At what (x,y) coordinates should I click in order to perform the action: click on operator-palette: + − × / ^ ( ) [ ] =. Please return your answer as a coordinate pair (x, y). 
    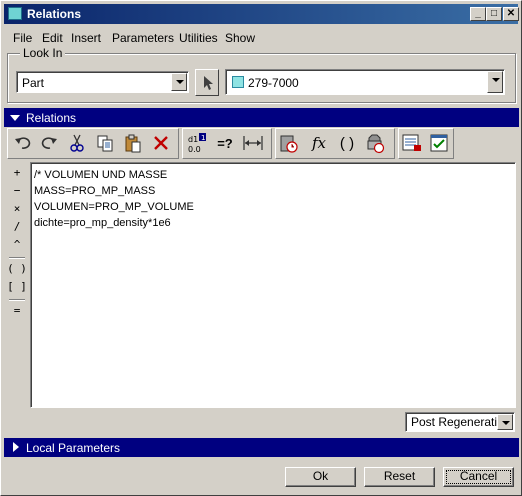
    Looking at the image, I should click on (17, 284).